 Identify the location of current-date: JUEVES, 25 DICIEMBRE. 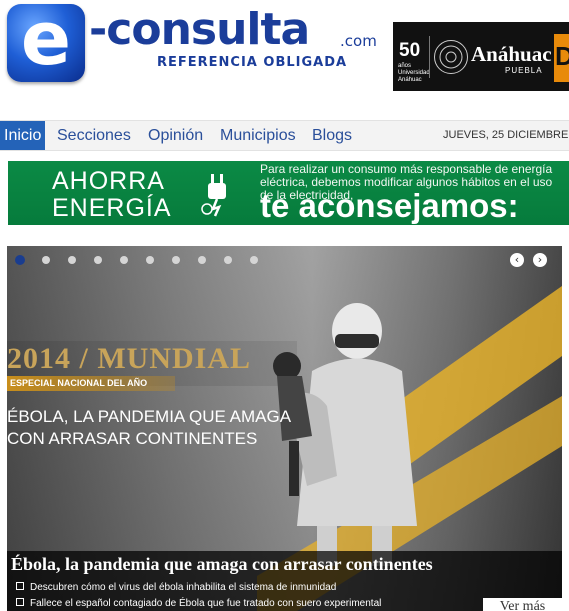
(506, 135).